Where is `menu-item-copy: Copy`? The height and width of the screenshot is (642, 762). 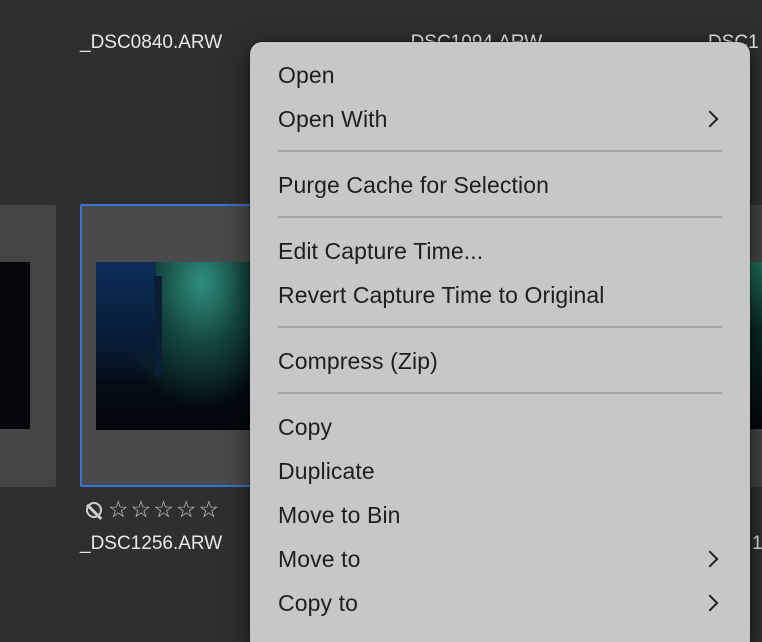 menu-item-copy: Copy is located at coordinates (500, 427).